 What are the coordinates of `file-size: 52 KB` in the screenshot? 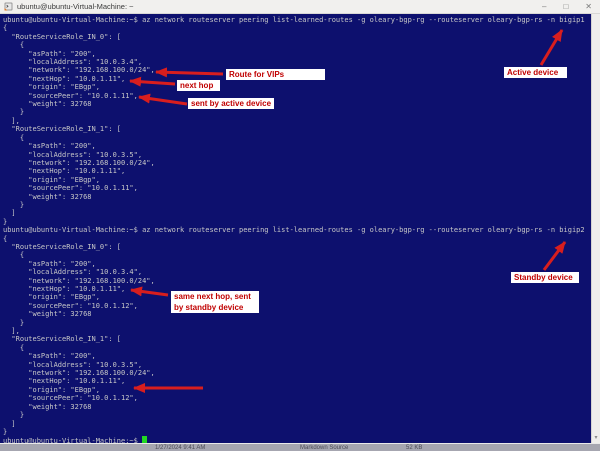 It's located at (414, 448).